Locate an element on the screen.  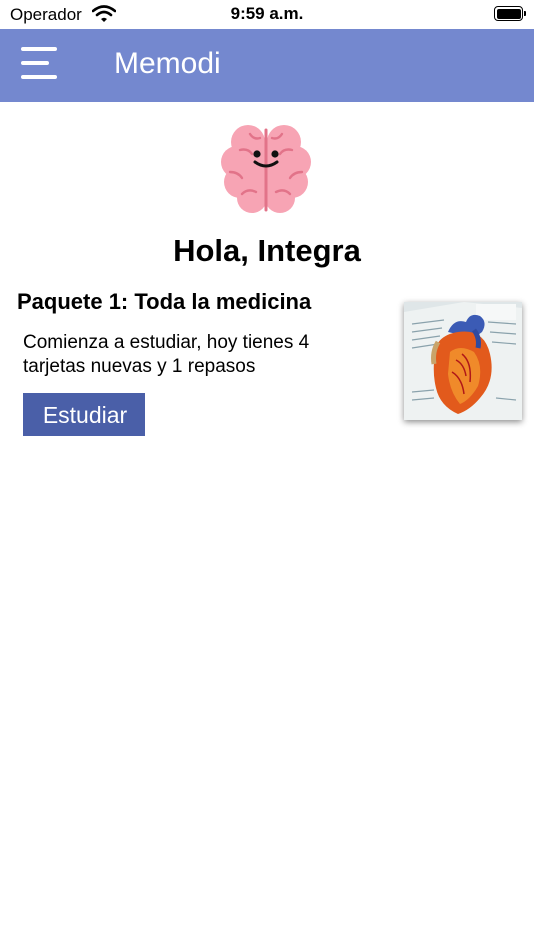
battery-icon is located at coordinates (510, 13).